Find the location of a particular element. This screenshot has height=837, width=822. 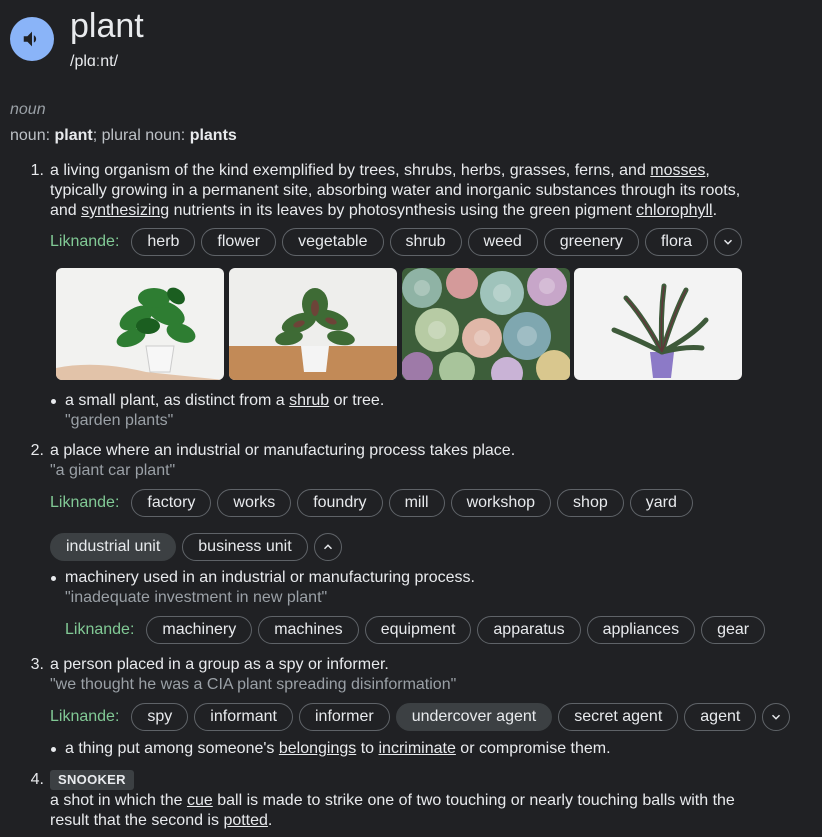

synonym-chip: gear is located at coordinates (733, 630).